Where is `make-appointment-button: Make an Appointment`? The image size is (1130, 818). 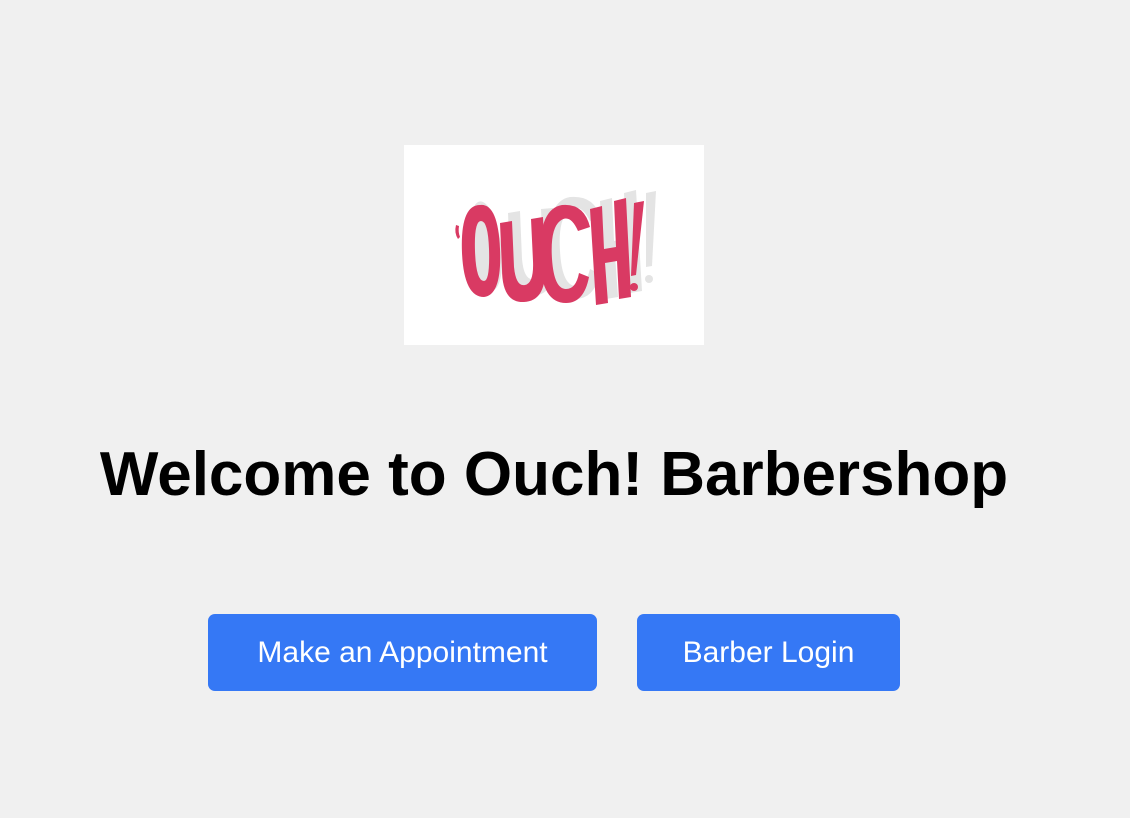 make-appointment-button: Make an Appointment is located at coordinates (402, 652).